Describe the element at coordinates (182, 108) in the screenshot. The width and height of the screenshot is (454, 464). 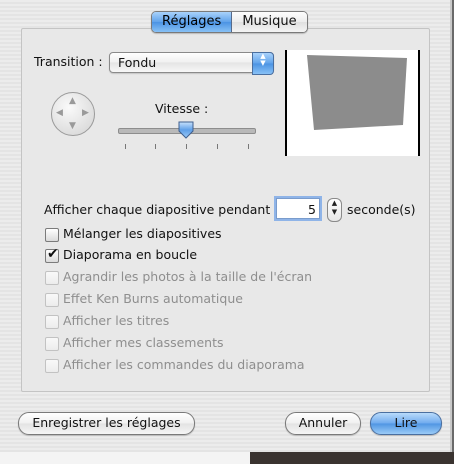
I see `speed-label: Vitesse :` at that location.